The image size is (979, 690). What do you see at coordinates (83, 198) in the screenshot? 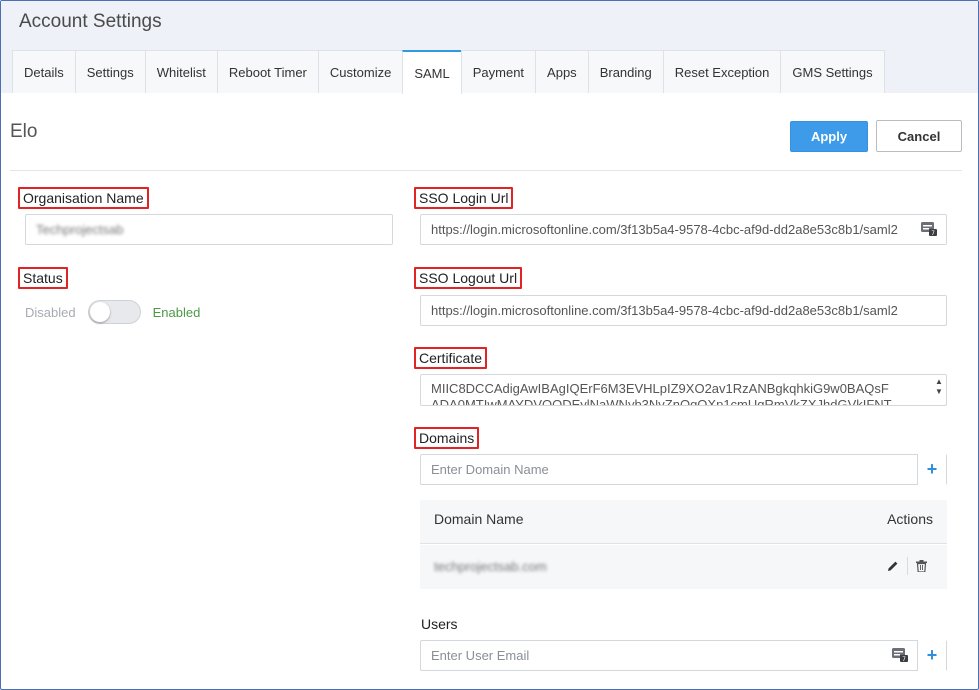
I see `organisation-name-label: Organisation Name` at bounding box center [83, 198].